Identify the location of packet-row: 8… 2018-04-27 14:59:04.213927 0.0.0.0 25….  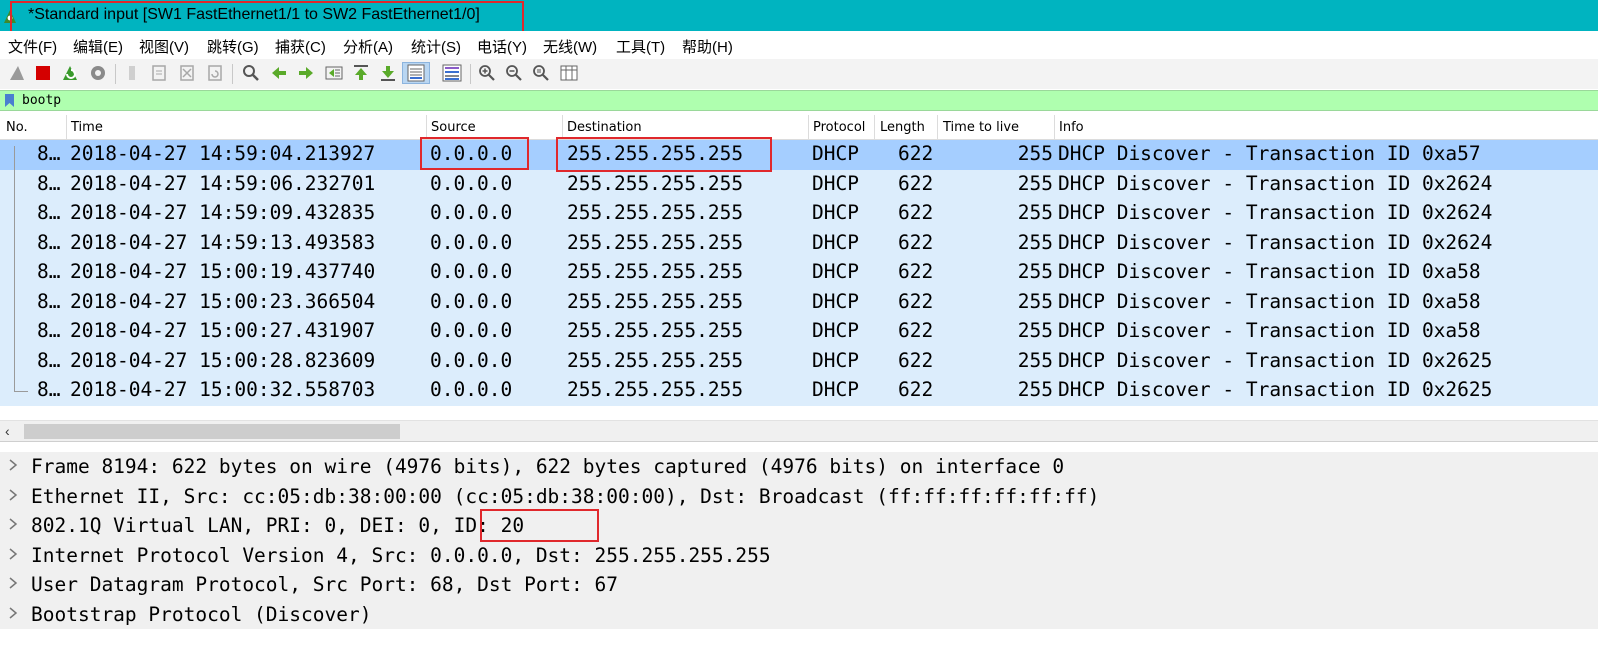
(799, 155).